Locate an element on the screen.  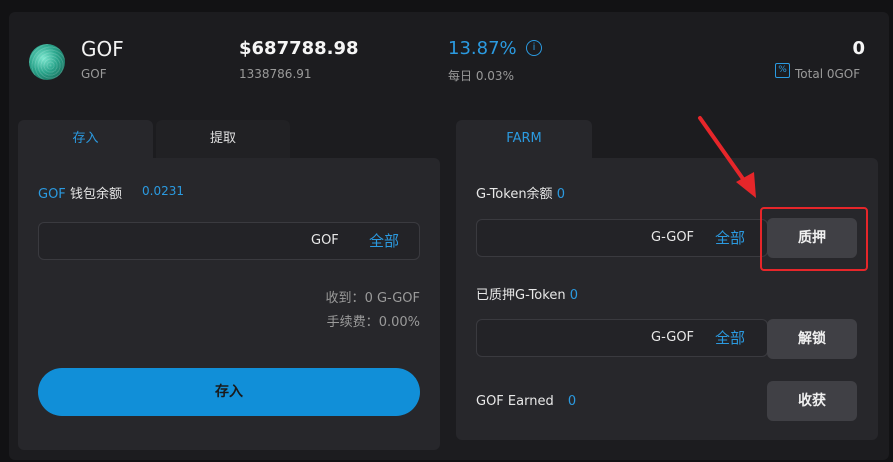
total-sub: Total 0GOF is located at coordinates (828, 74).